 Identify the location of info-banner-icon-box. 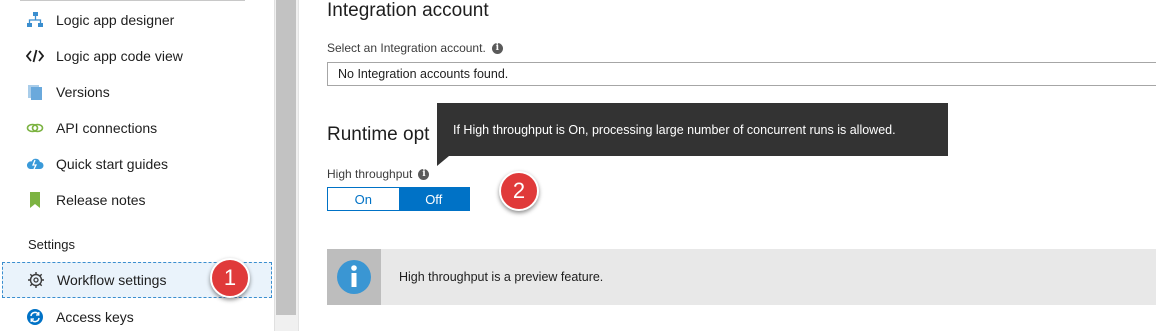
(354, 277).